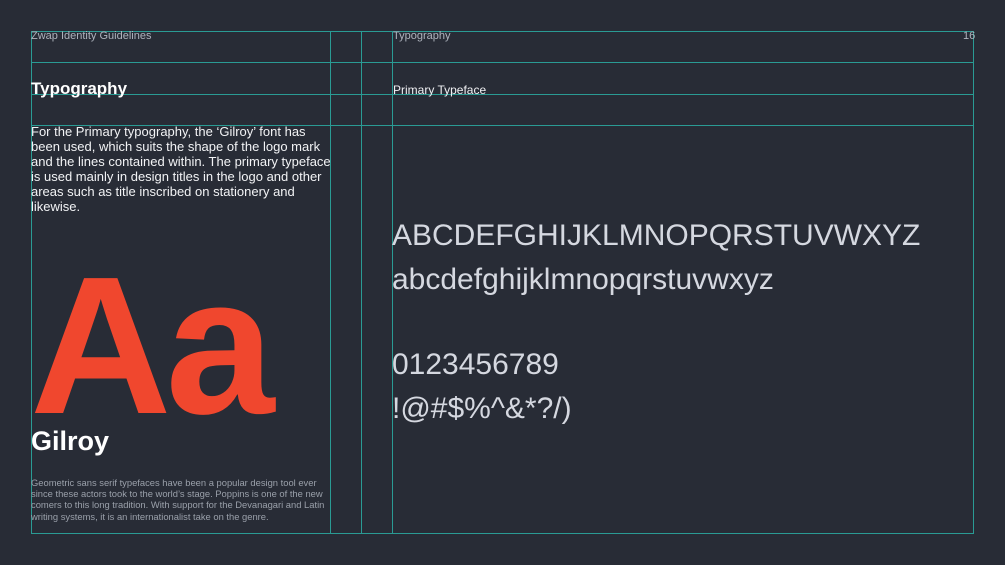  Describe the element at coordinates (79, 88) in the screenshot. I see `page-title: Typography` at that location.